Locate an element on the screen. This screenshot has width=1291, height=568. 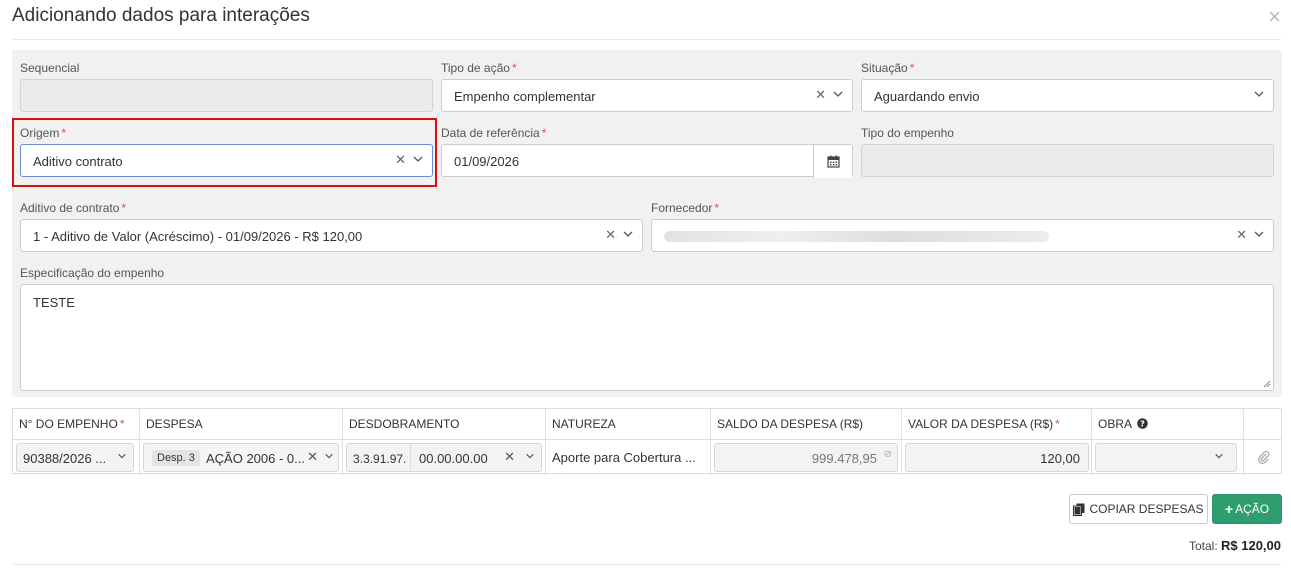
calendar-icon is located at coordinates (832, 161).